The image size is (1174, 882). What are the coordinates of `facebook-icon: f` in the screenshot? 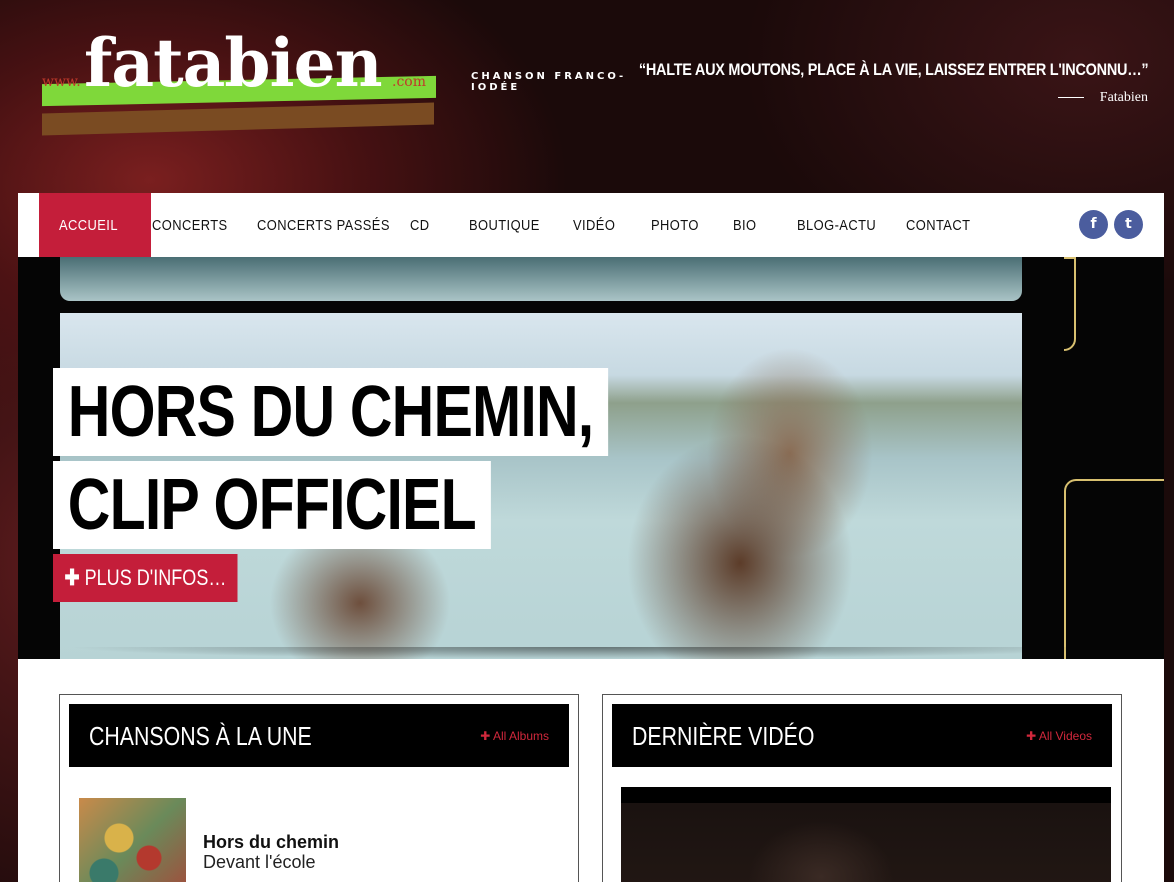 It's located at (1093, 224).